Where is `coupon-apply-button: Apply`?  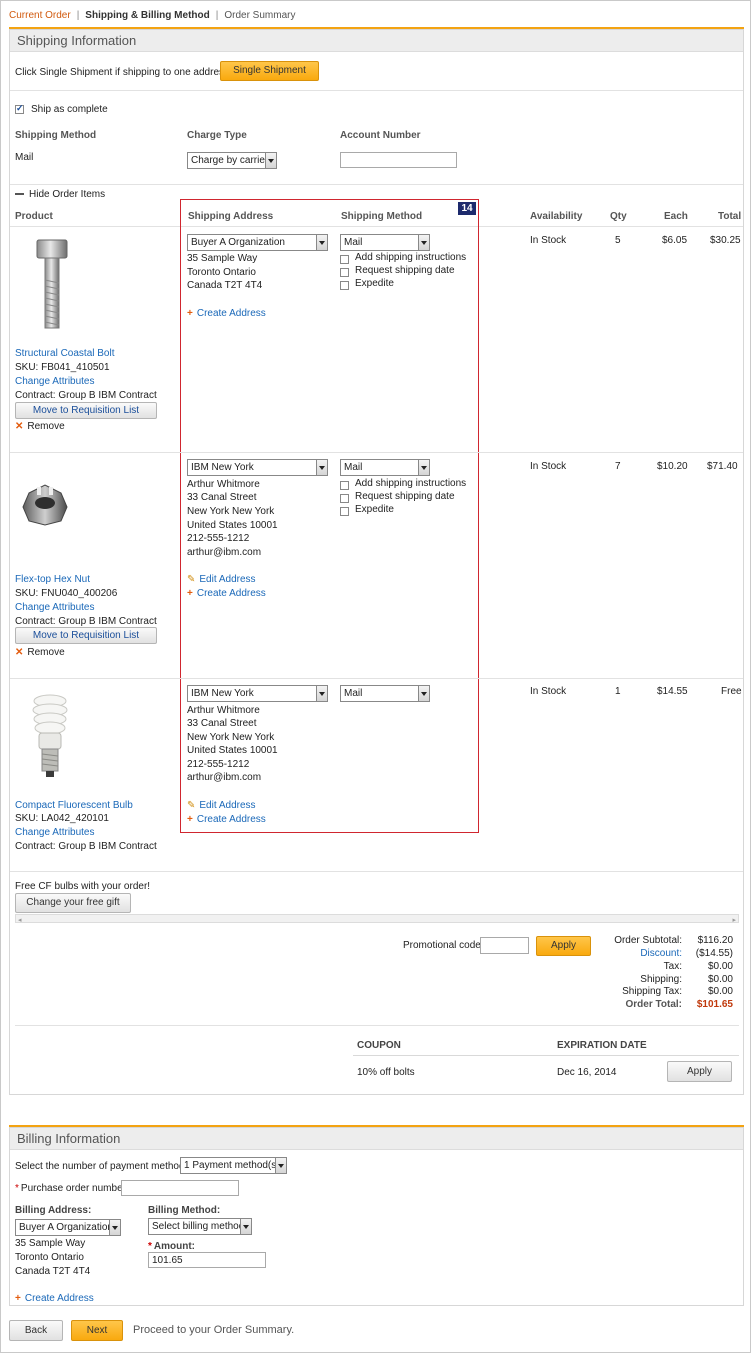 coupon-apply-button: Apply is located at coordinates (699, 1071).